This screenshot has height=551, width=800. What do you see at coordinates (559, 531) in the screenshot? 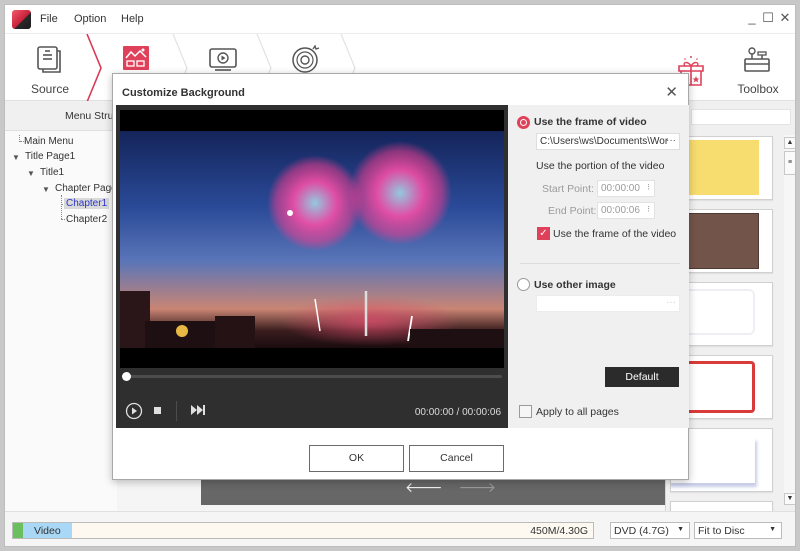
I see `capacity-text: 450M/4.30G` at bounding box center [559, 531].